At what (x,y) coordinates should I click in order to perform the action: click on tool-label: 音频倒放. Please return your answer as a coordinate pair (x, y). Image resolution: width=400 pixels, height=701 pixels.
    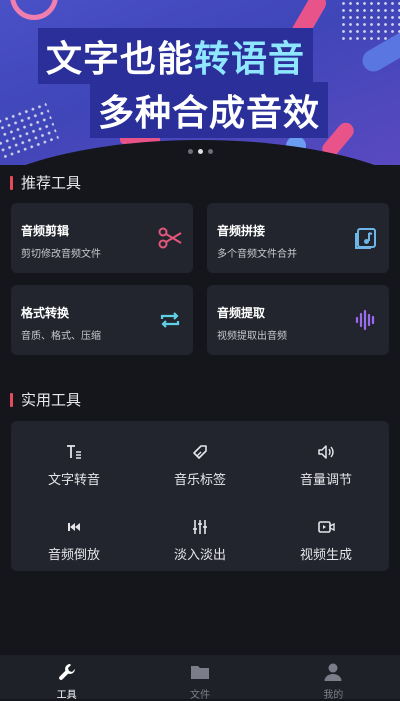
    Looking at the image, I should click on (73, 555).